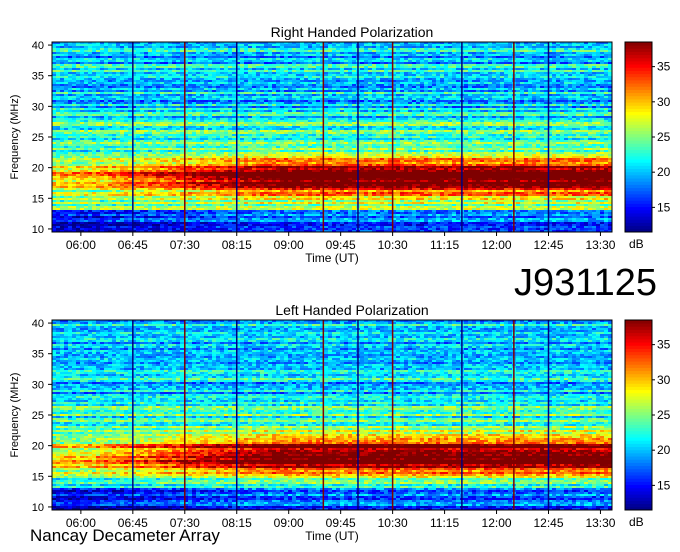 Image resolution: width=680 pixels, height=552 pixels. What do you see at coordinates (125, 536) in the screenshot?
I see `observatory-label: Nancay Decameter Array` at bounding box center [125, 536].